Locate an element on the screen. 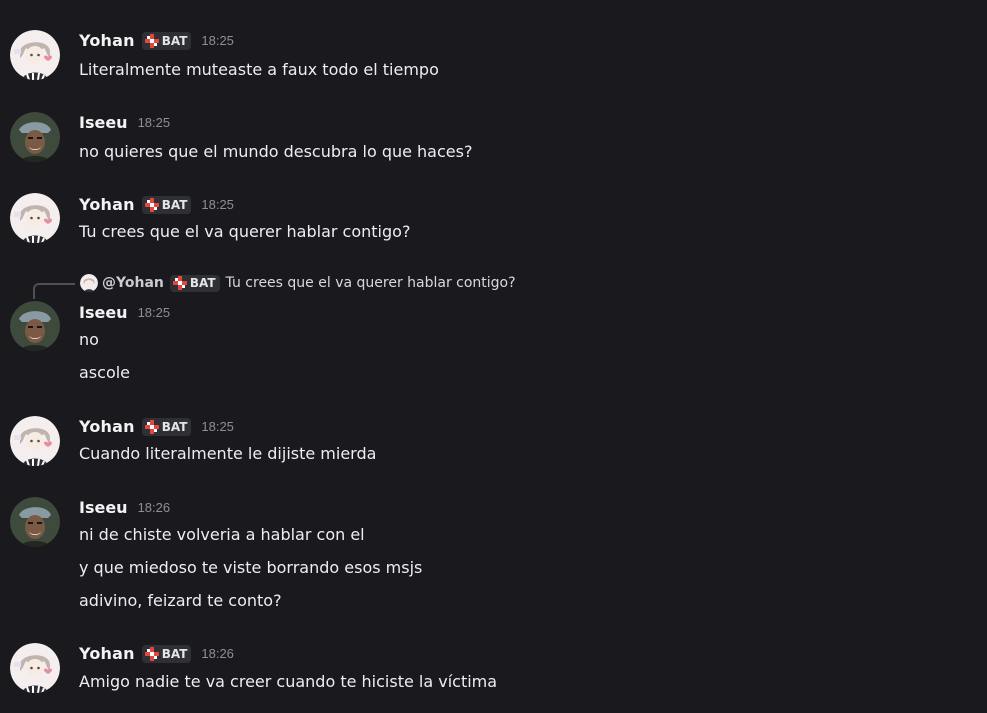 The height and width of the screenshot is (713, 987). message-header: Yohan BAT 18:26 is located at coordinates (156, 654).